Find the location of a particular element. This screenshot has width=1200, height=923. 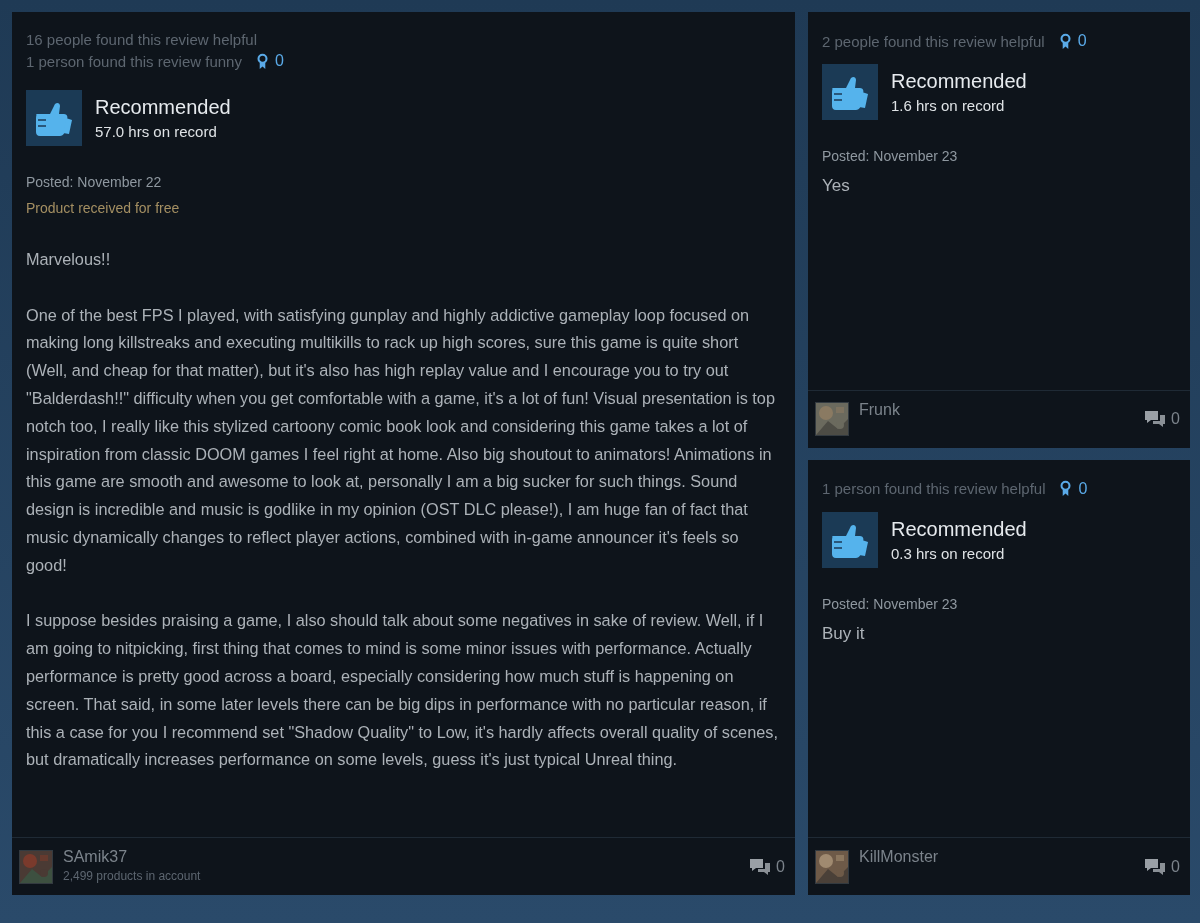

helpful-count-text: 2 people found this review helpful is located at coordinates (933, 41).